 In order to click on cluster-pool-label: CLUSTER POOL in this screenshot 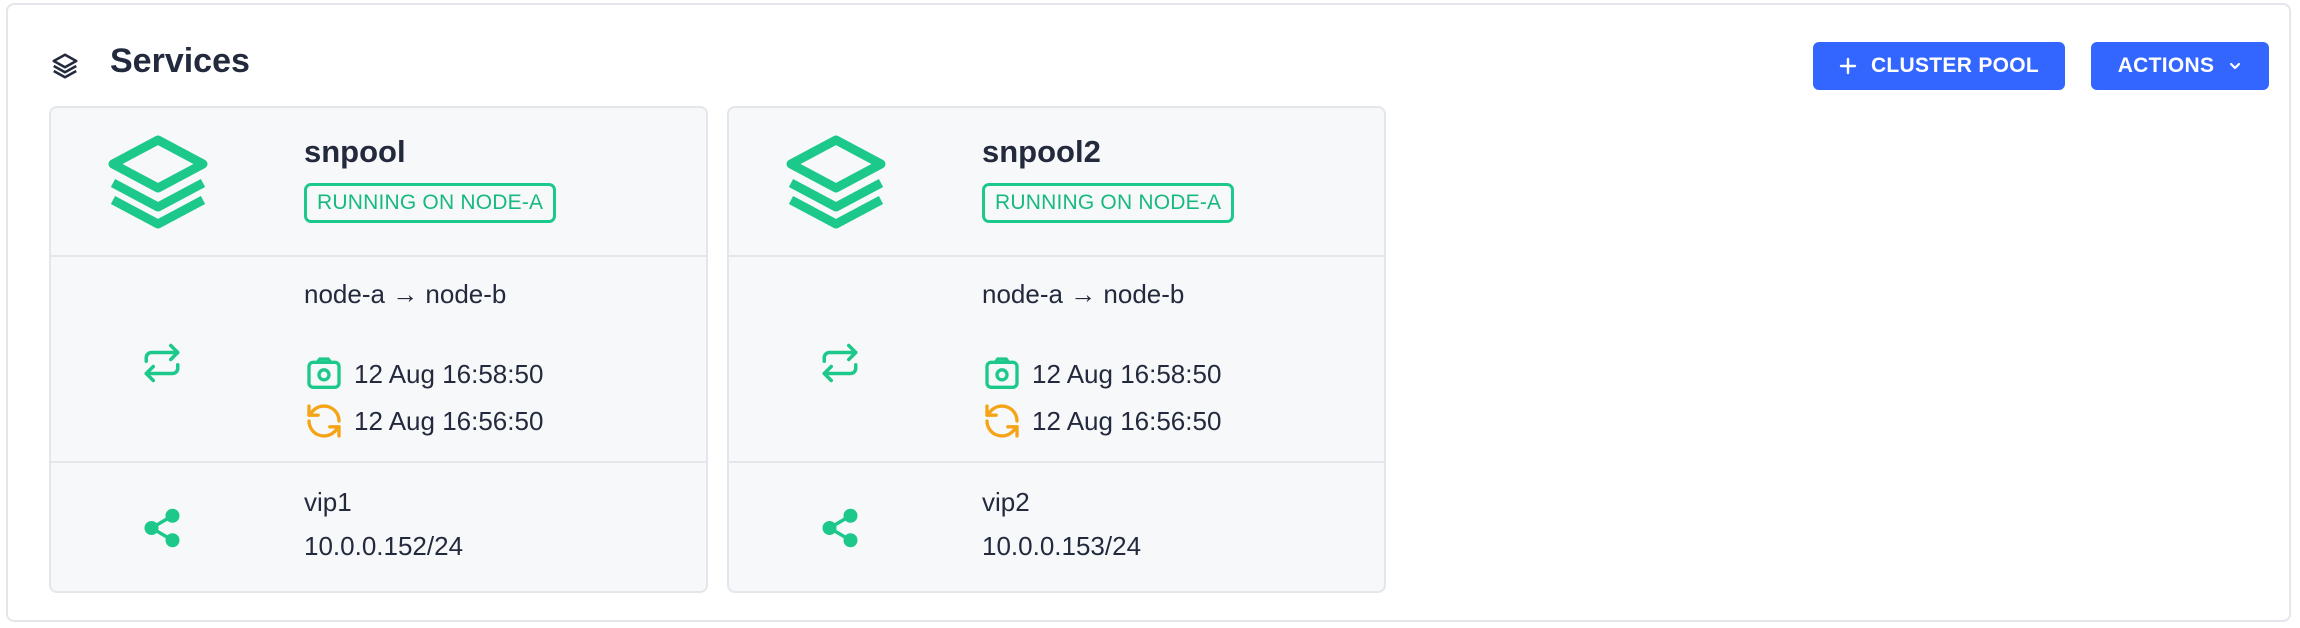, I will do `click(1955, 65)`.